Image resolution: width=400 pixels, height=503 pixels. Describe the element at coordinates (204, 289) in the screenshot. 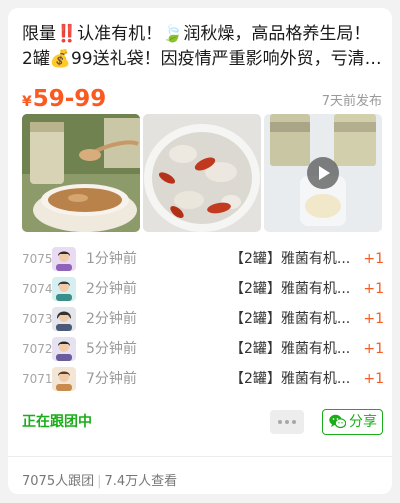

I see `order-row: 7074 2分钟前 【2罐】雅菌有机... +1` at that location.